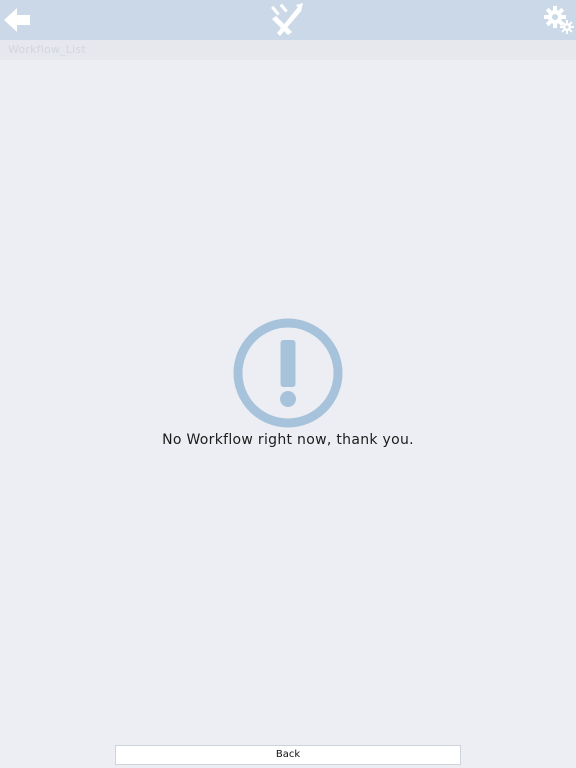  I want to click on page-title: Workflow_List, so click(47, 49).